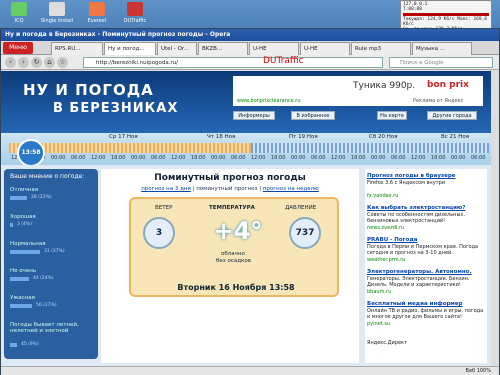 Image resolution: width=500 pixels, height=375 pixels. I want to click on zoom-level: Веб 100%, so click(482, 371).